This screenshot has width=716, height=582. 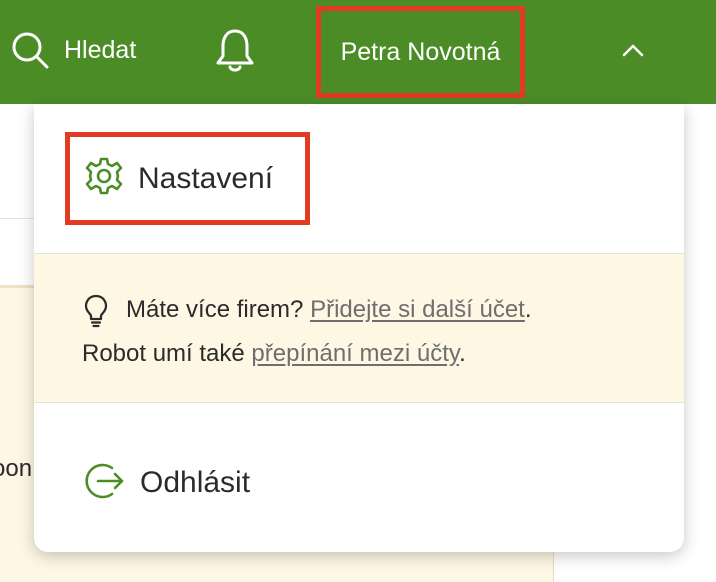 What do you see at coordinates (100, 49) in the screenshot?
I see `search-label: Hledat` at bounding box center [100, 49].